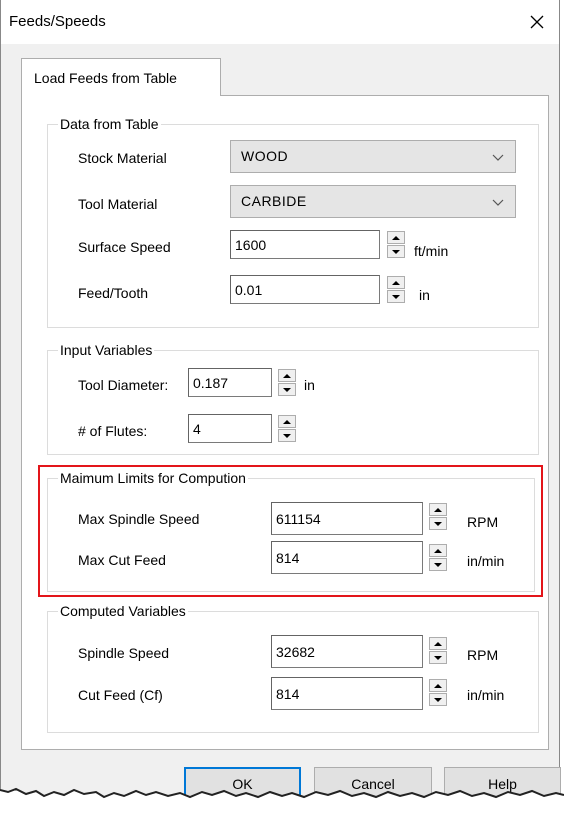 Image resolution: width=564 pixels, height=814 pixels. Describe the element at coordinates (105, 78) in the screenshot. I see `tab-label: Load Feeds from Table` at that location.